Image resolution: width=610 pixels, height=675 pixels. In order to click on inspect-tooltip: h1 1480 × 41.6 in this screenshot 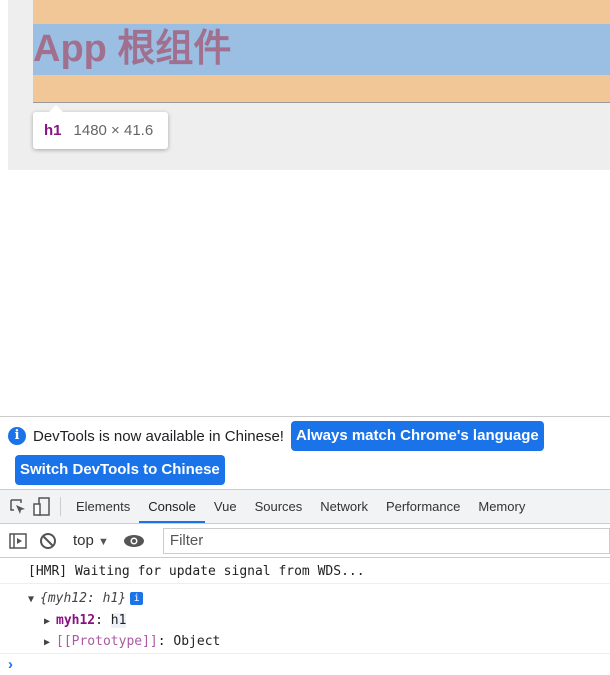, I will do `click(100, 127)`.